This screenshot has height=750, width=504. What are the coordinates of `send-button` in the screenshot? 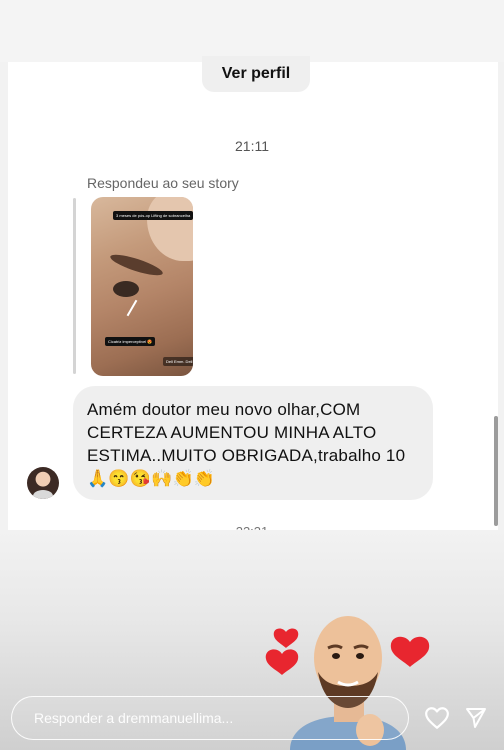 It's located at (476, 718).